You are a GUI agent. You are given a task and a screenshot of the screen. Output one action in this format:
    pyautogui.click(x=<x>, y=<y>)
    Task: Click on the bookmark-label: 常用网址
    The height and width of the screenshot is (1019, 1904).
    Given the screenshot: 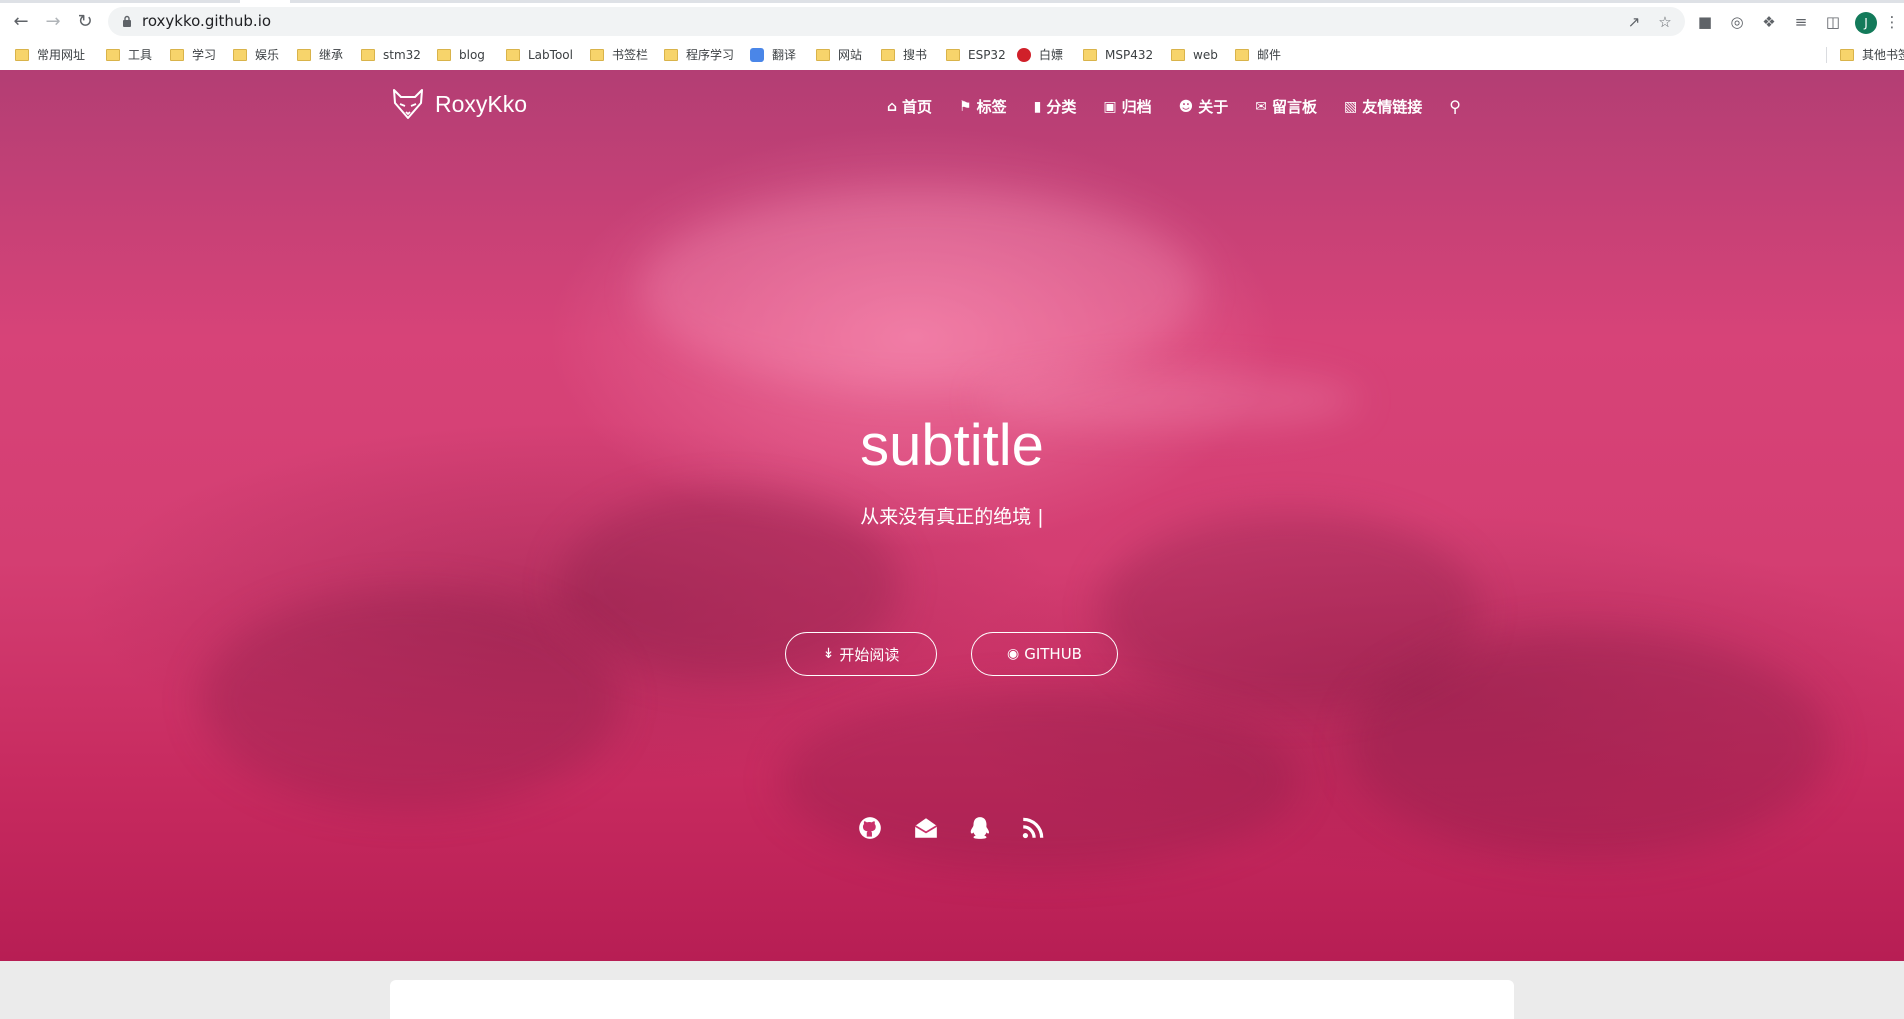 What is the action you would take?
    pyautogui.click(x=61, y=55)
    